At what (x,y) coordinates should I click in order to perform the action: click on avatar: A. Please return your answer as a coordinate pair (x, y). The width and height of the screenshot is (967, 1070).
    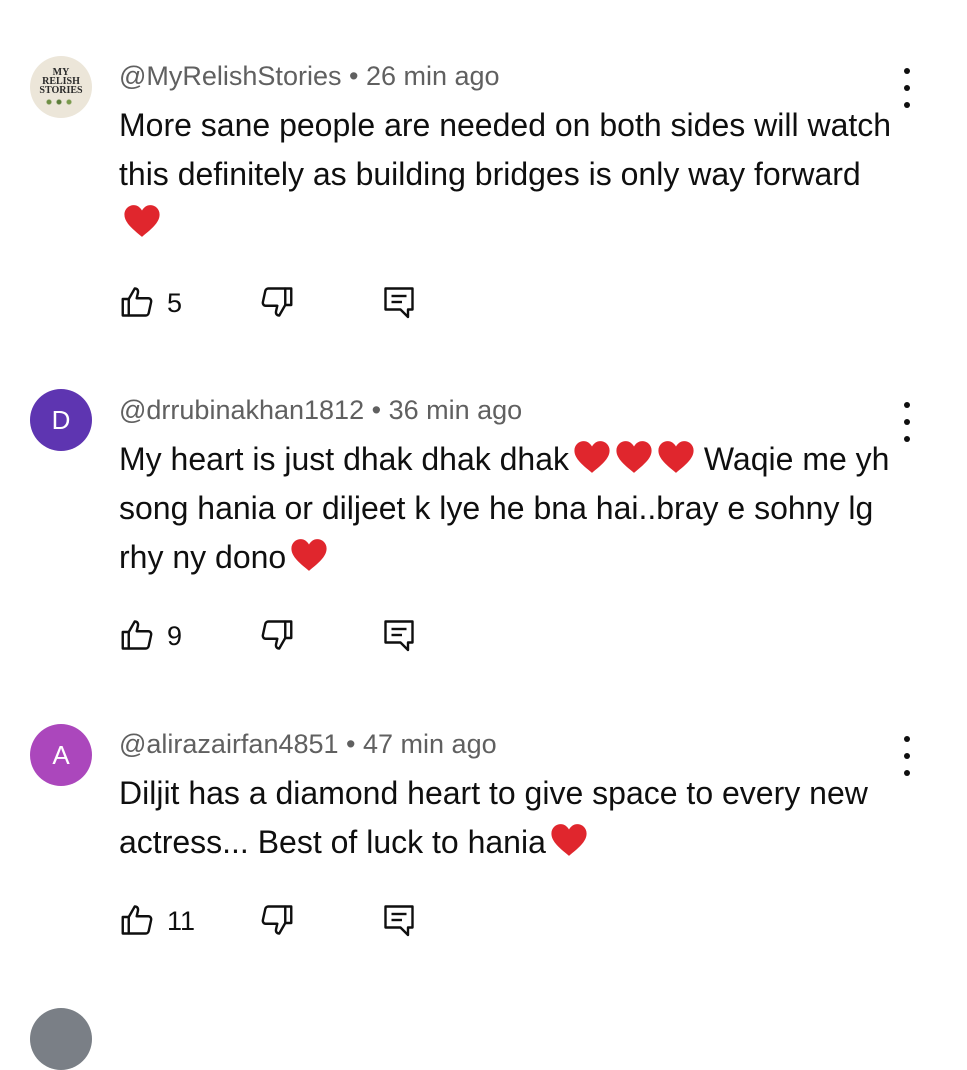
    Looking at the image, I should click on (61, 755).